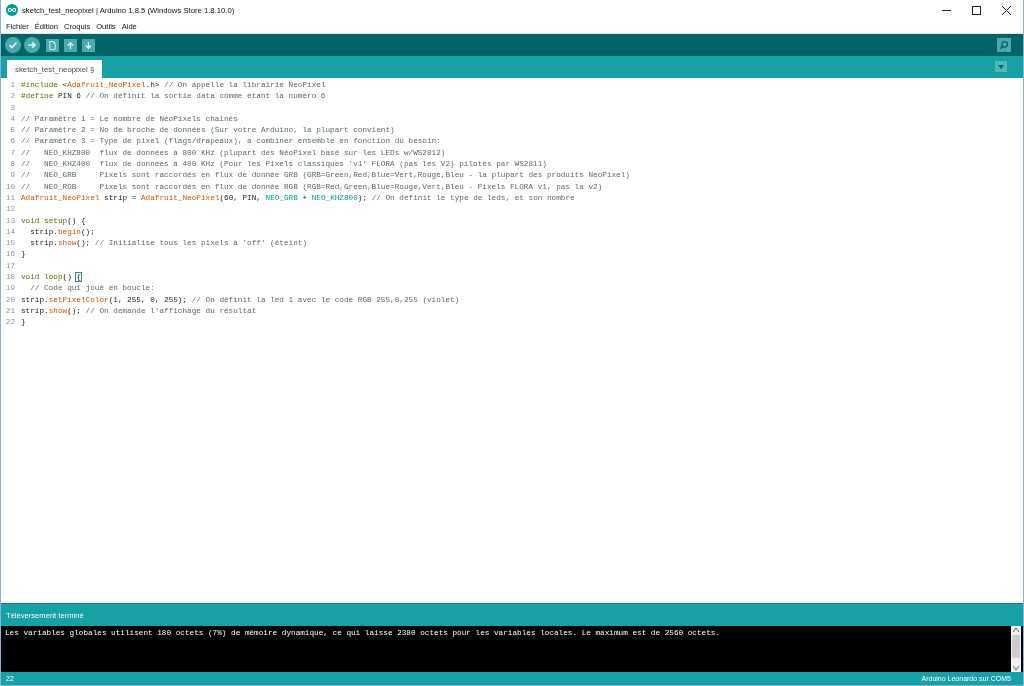 The height and width of the screenshot is (686, 1024). What do you see at coordinates (1016, 630) in the screenshot?
I see `caret-up-icon` at bounding box center [1016, 630].